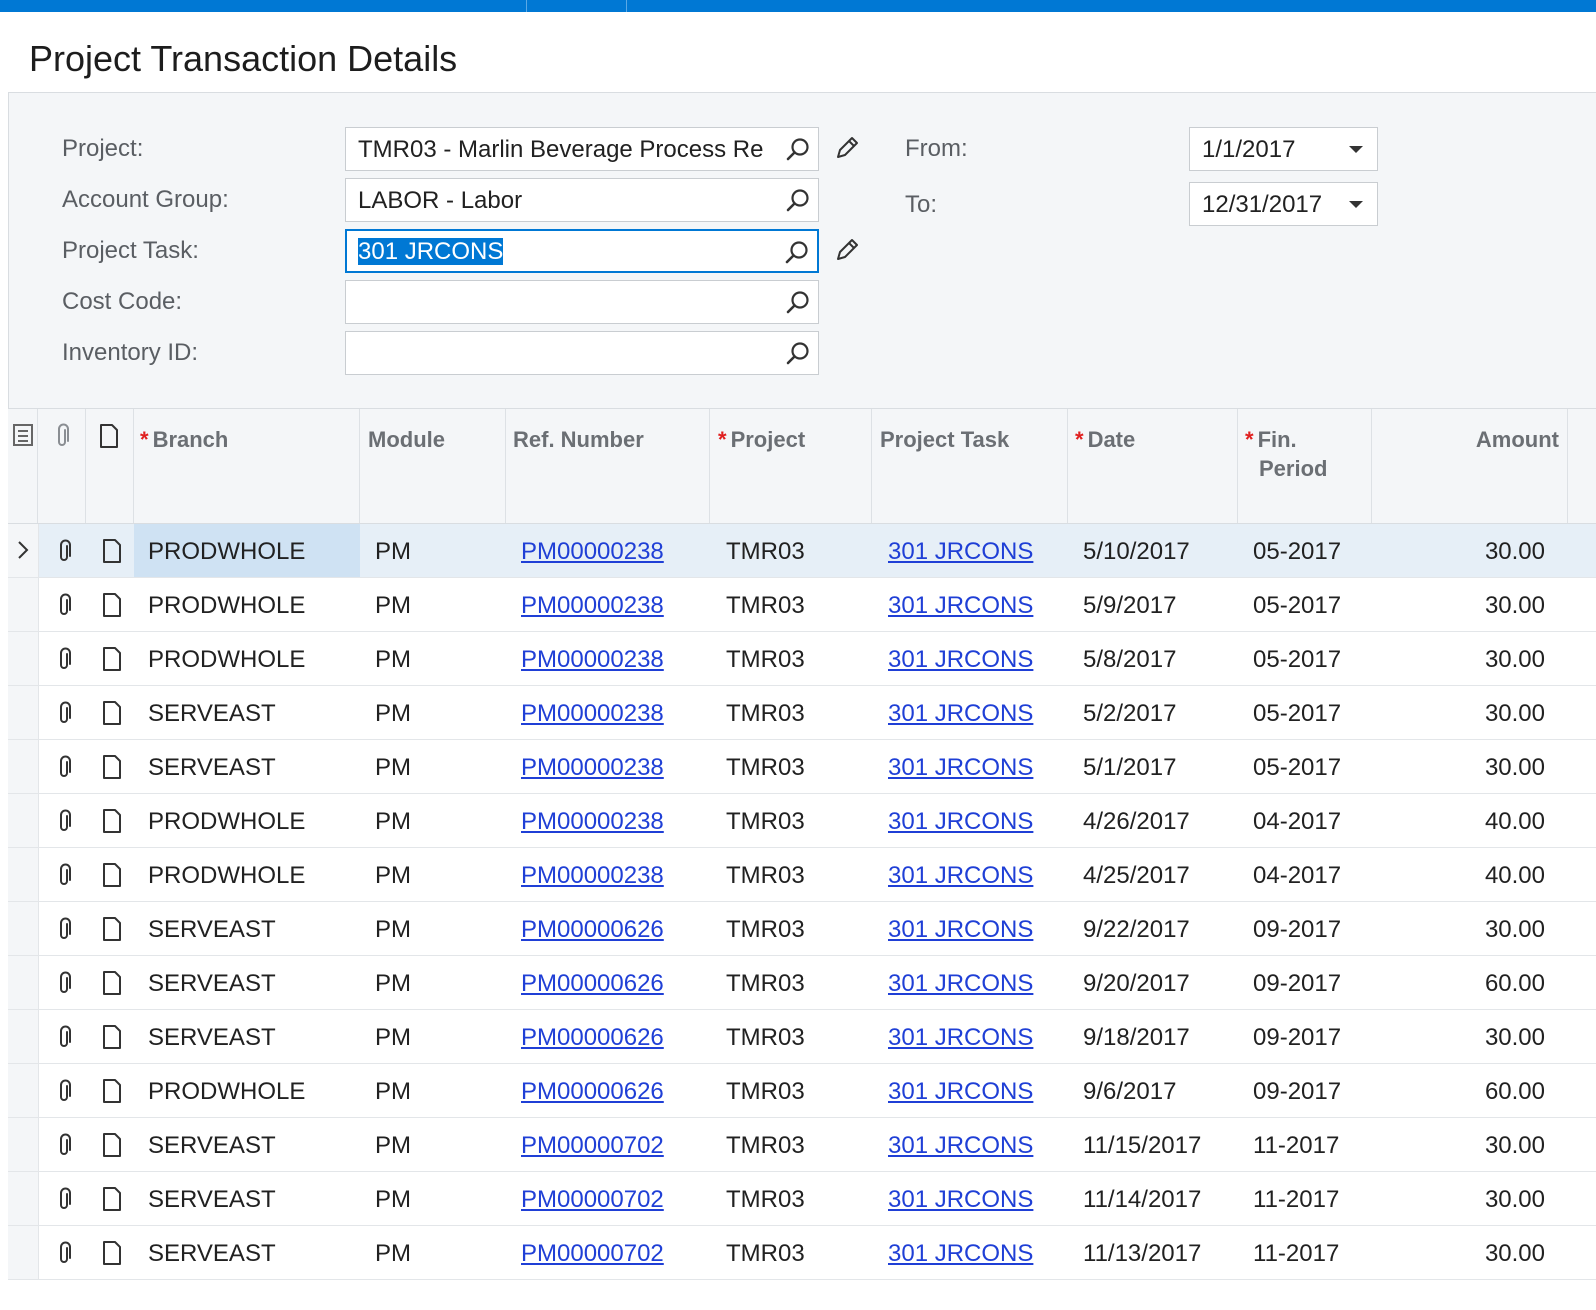  I want to click on col-header-module: Module, so click(433, 466).